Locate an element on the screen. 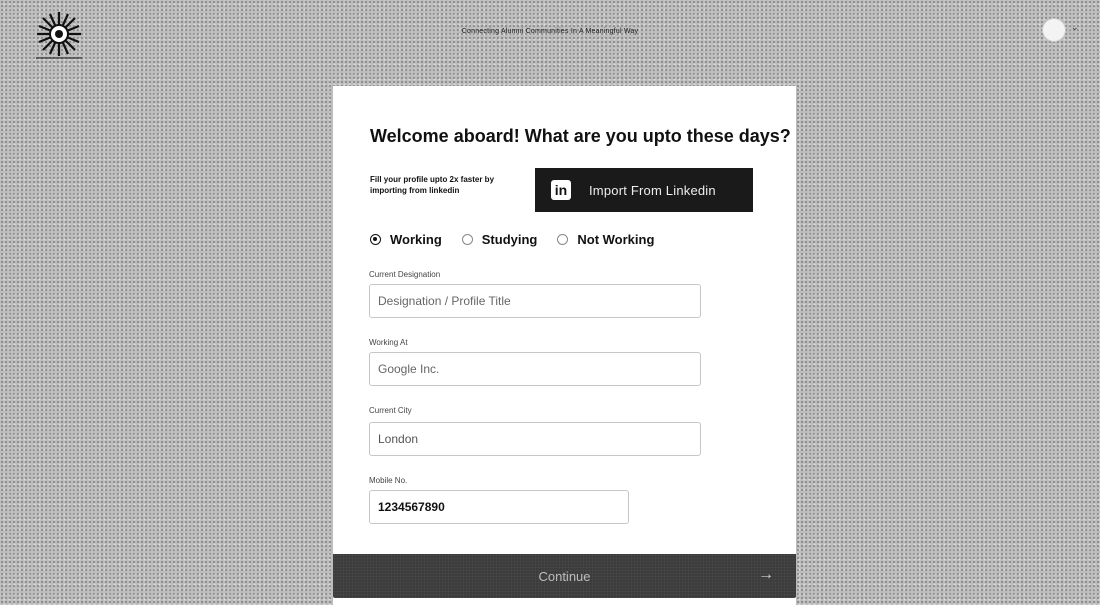  radio-not-working: Not Working is located at coordinates (605, 239).